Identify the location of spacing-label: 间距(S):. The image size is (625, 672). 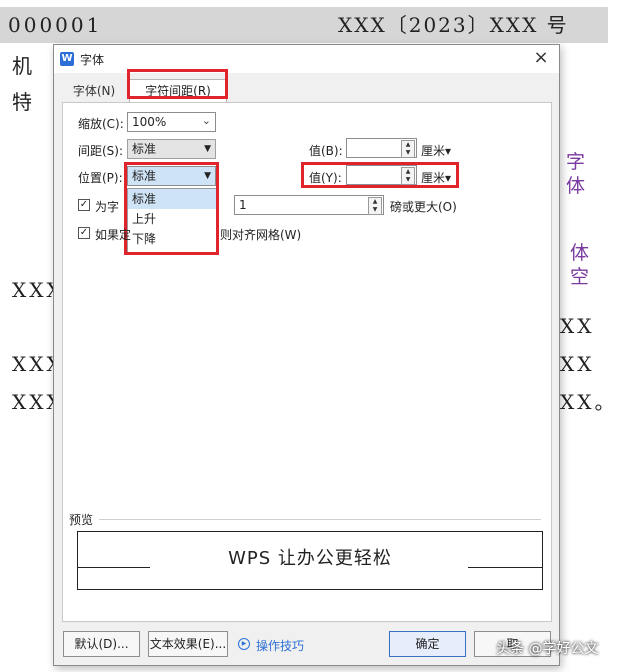
(101, 151).